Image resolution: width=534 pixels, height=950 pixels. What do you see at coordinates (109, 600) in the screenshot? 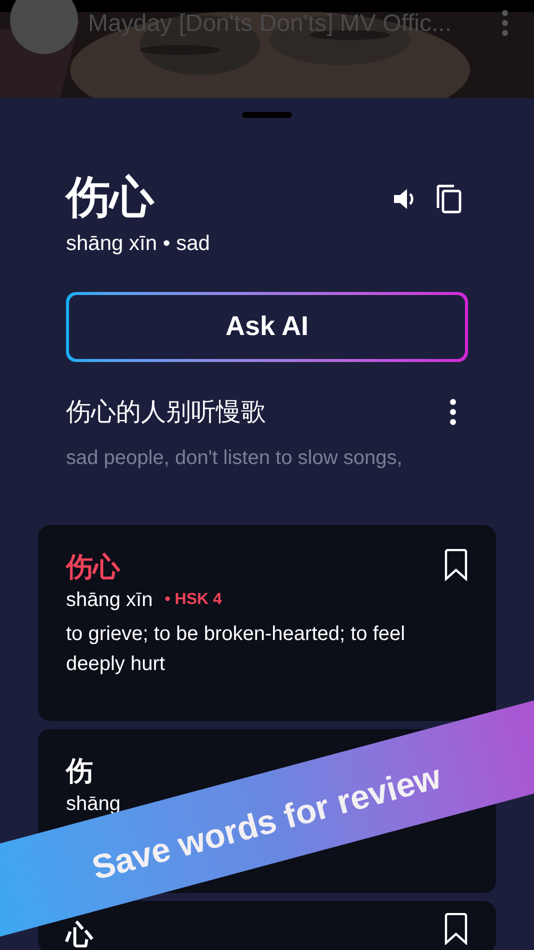
I see `card-pinyin: shāng xīn` at bounding box center [109, 600].